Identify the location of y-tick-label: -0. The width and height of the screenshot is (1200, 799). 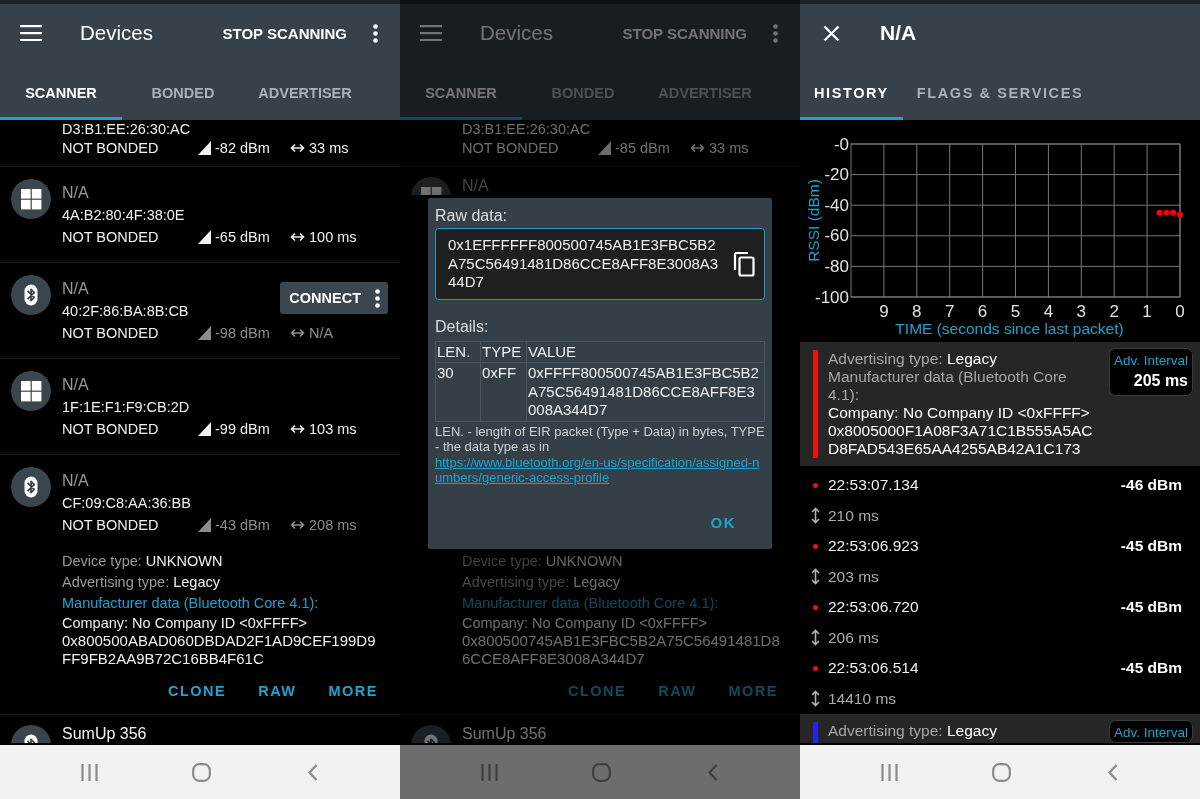
(841, 144).